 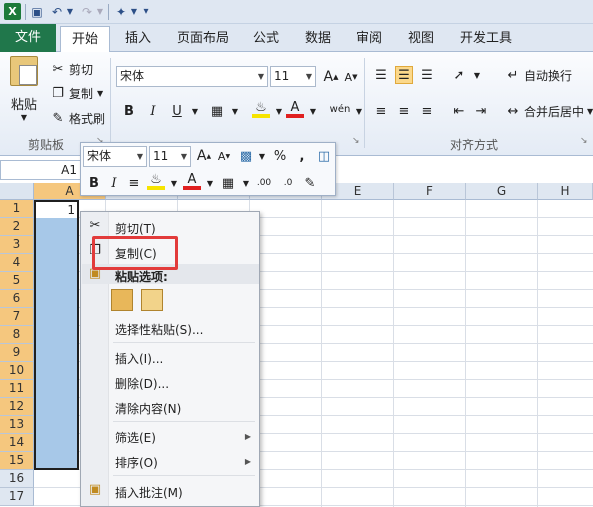 What do you see at coordinates (318, 39) in the screenshot?
I see `tab-data: 数据` at bounding box center [318, 39].